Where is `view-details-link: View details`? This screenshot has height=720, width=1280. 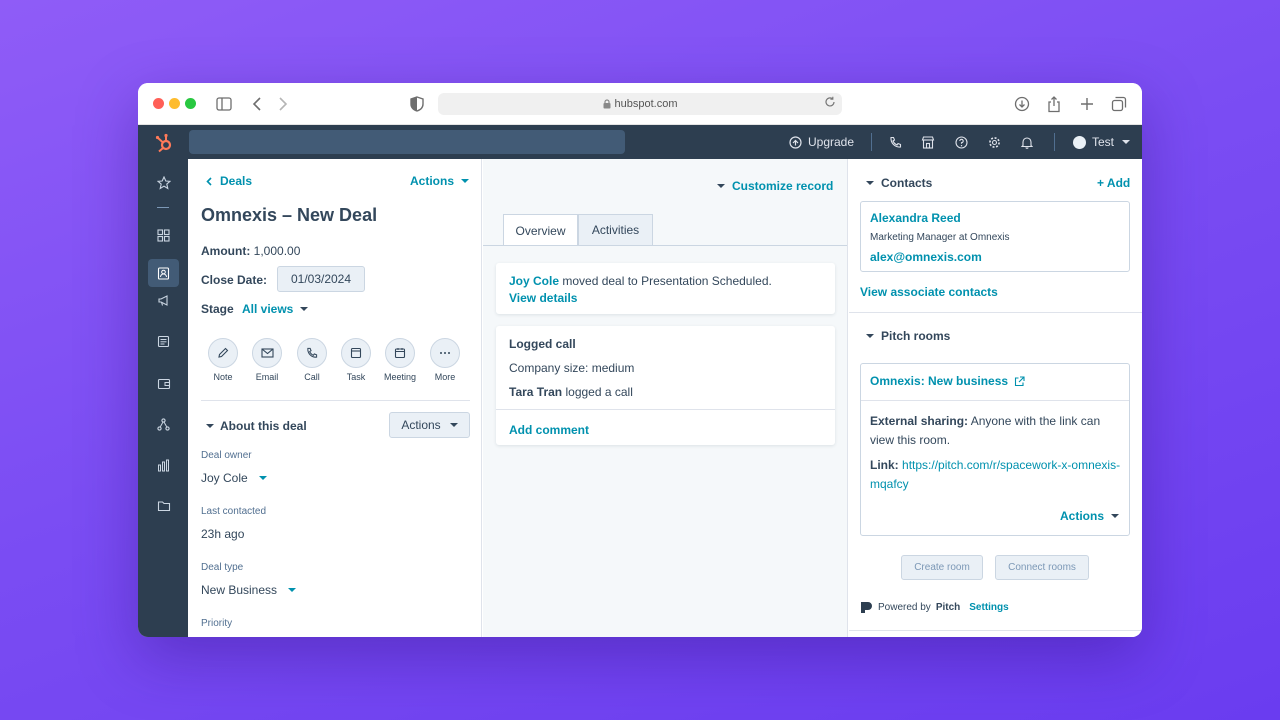
view-details-link: View details is located at coordinates (543, 298).